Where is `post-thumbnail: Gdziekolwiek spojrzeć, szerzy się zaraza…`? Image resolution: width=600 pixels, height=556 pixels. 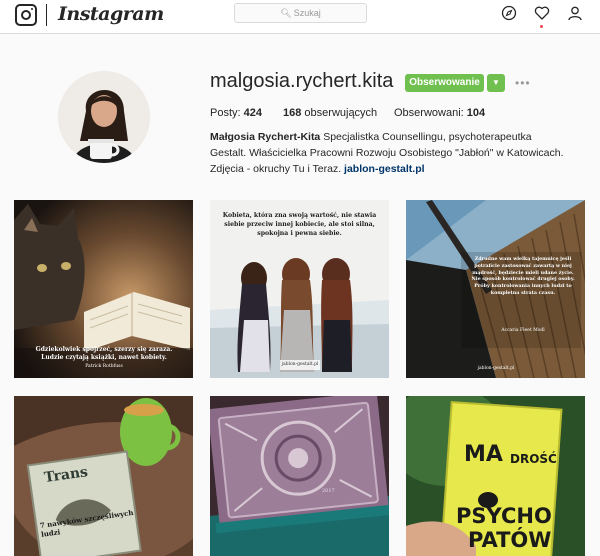 post-thumbnail: Gdziekolwiek spojrzeć, szerzy się zaraza… is located at coordinates (103, 289).